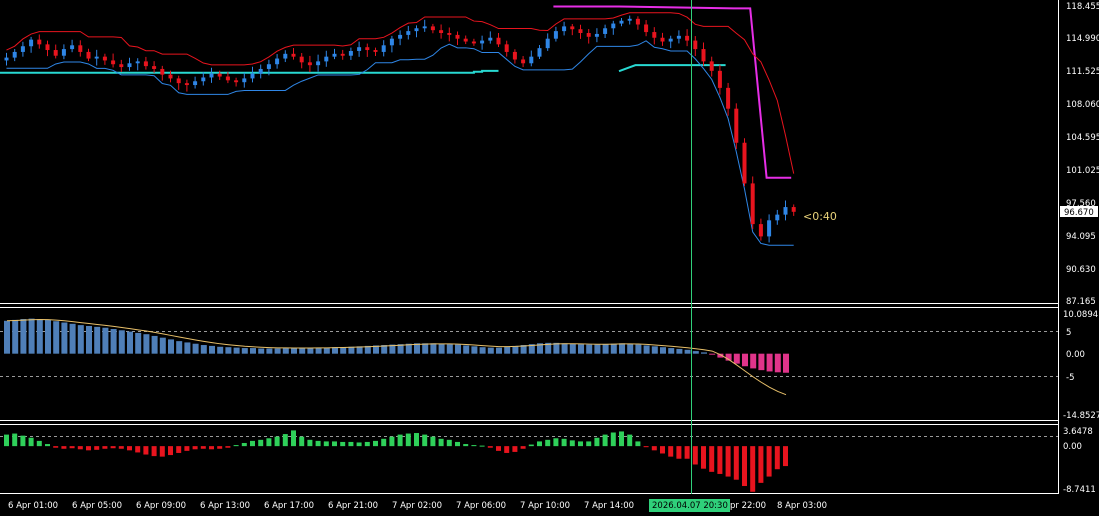  I want to click on osc-tick: -14.8527, so click(1081, 416).